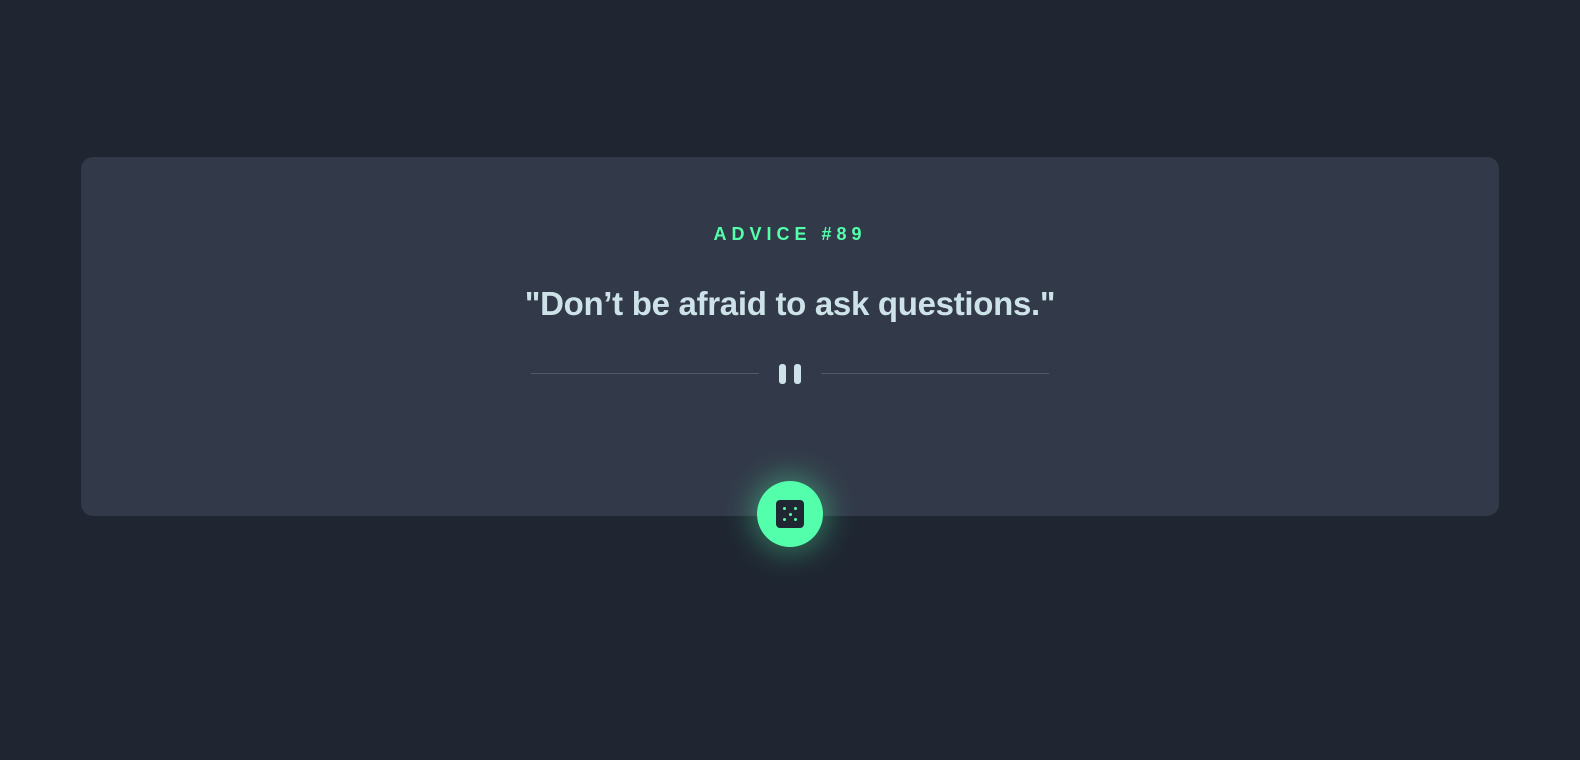 This screenshot has height=760, width=1580. What do you see at coordinates (790, 234) in the screenshot?
I see `advice-number: ADVICE #89` at bounding box center [790, 234].